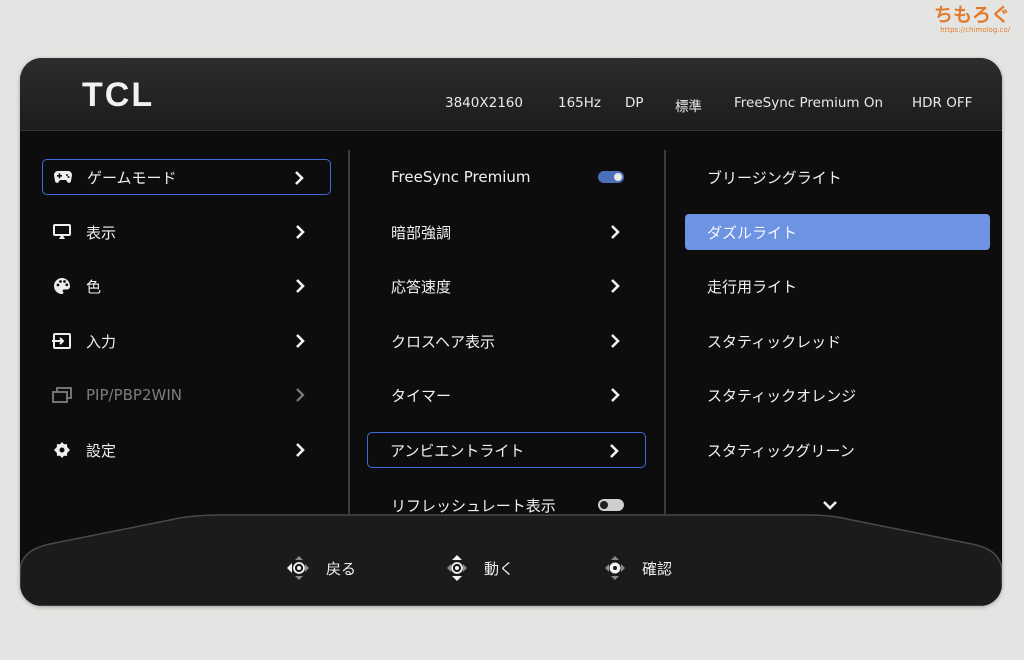 The width and height of the screenshot is (1024, 660). What do you see at coordinates (186, 450) in the screenshot?
I see `menu-item-settings: 設定` at bounding box center [186, 450].